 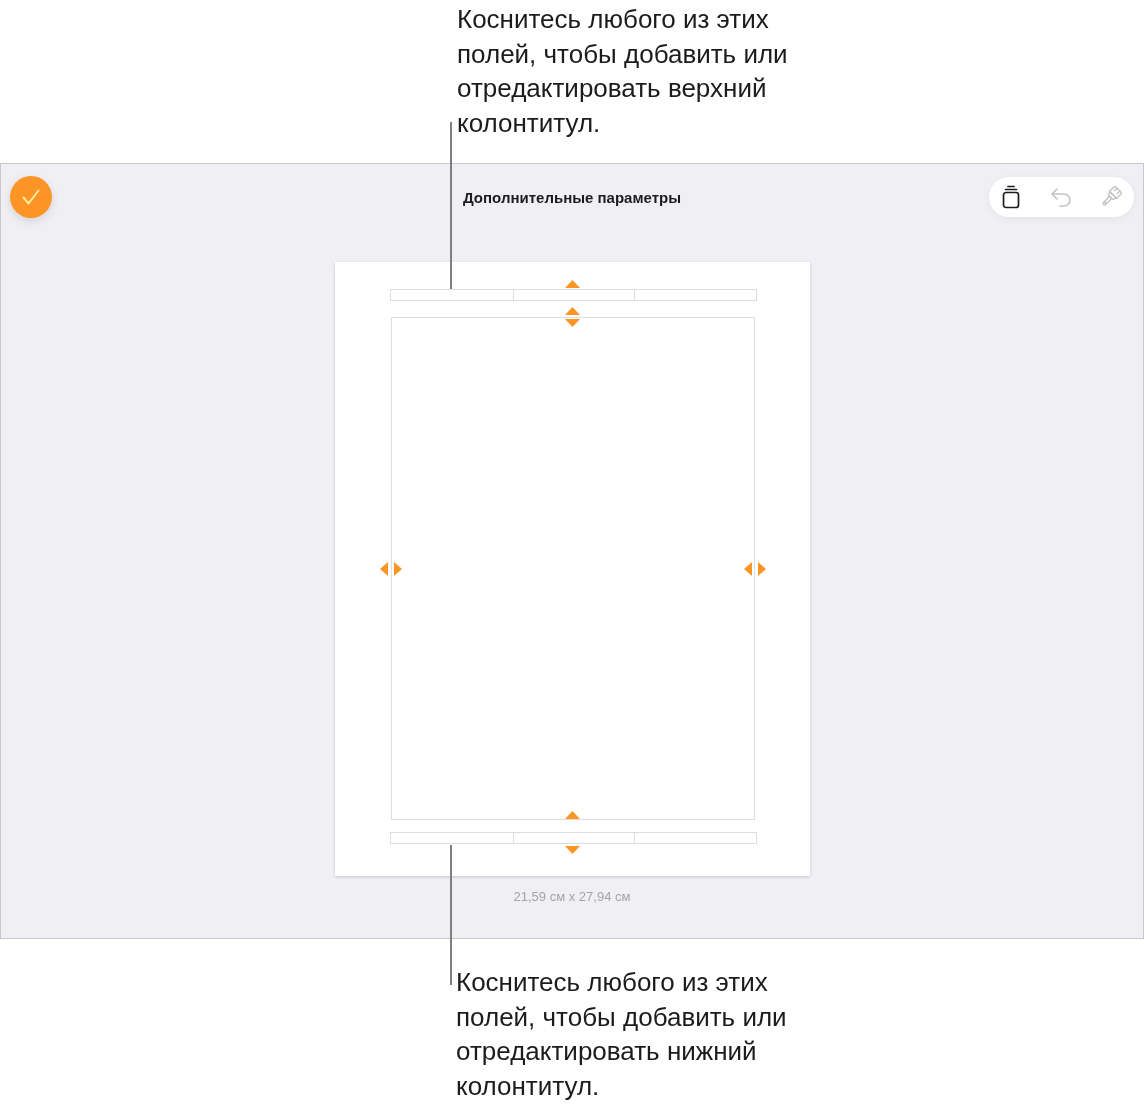 I want to click on undo-icon, so click(x=1061, y=197).